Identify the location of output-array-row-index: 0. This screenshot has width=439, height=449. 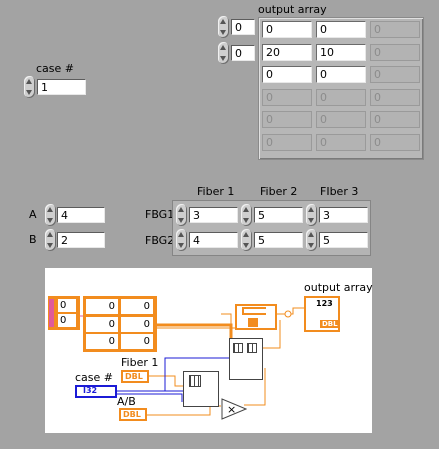
(243, 27).